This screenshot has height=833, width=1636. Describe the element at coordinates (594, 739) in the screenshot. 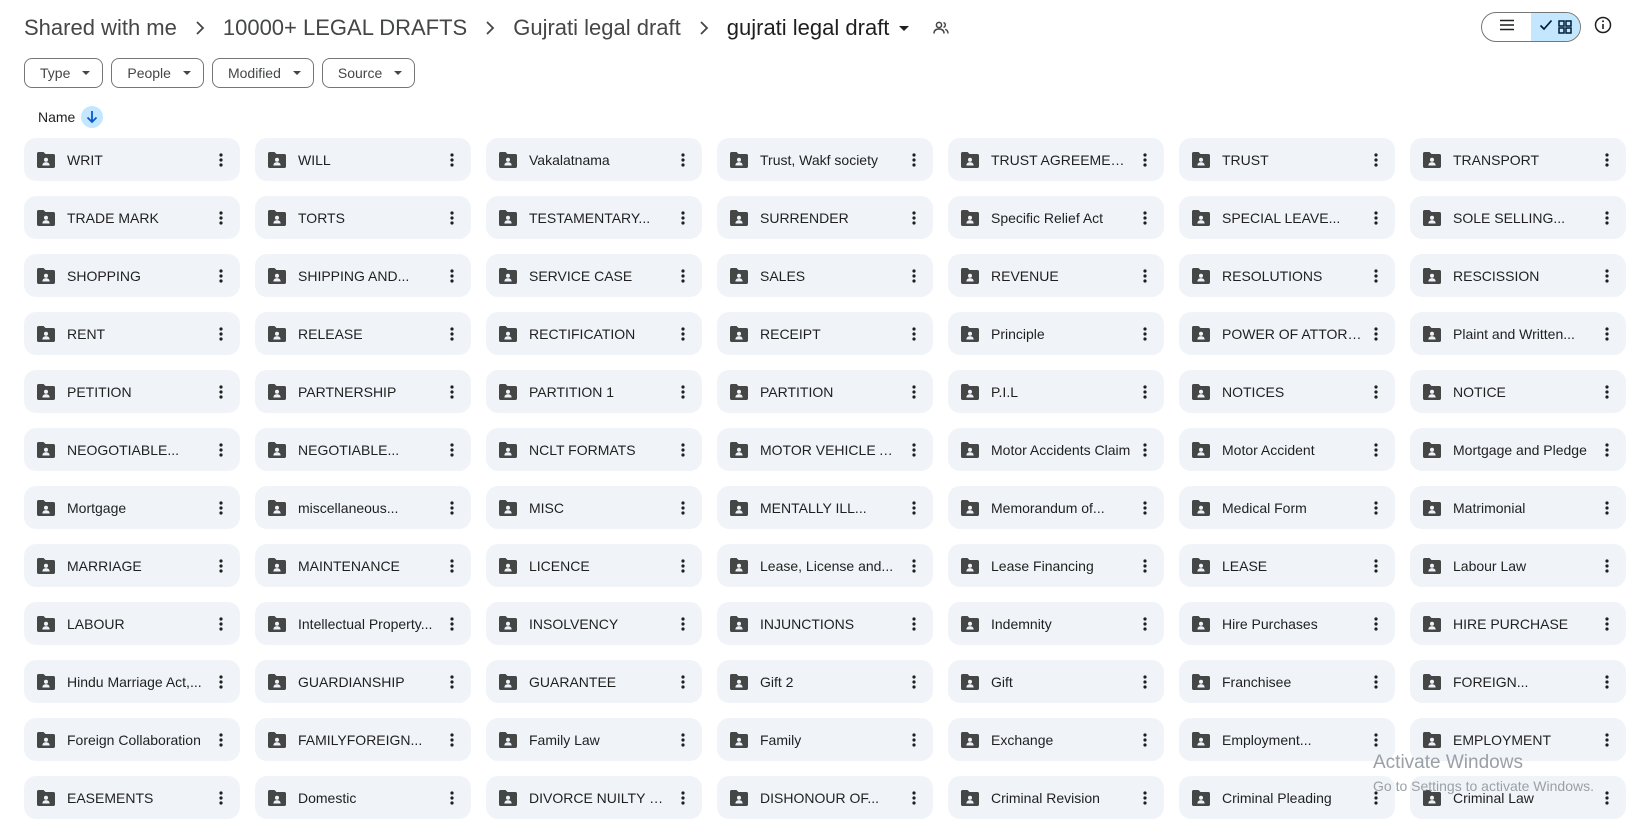

I see `folder-card: Family Law` at that location.